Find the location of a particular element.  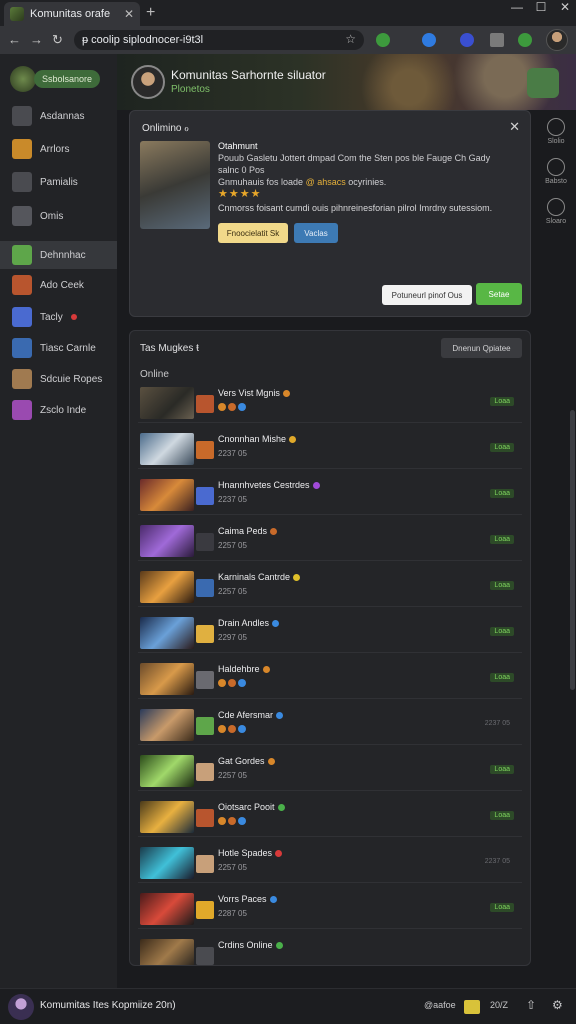

list-item: Cde Afersmar 2237 05 is located at coordinates (330, 725).